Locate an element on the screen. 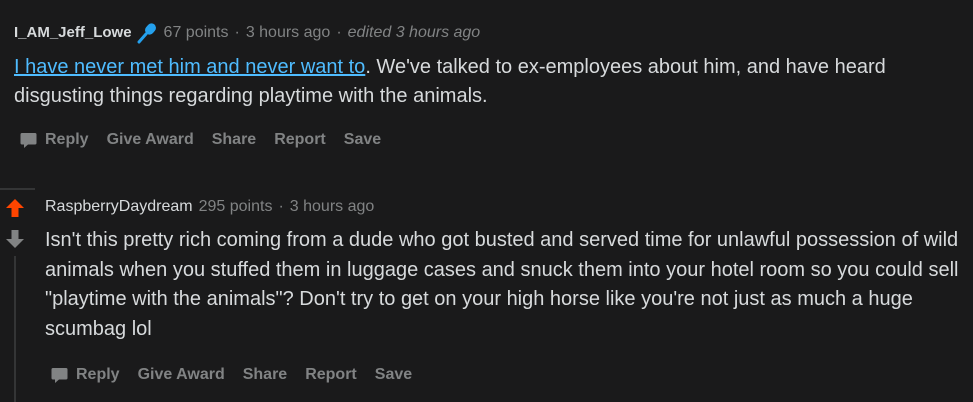 The image size is (973, 402). thread-line is located at coordinates (15, 329).